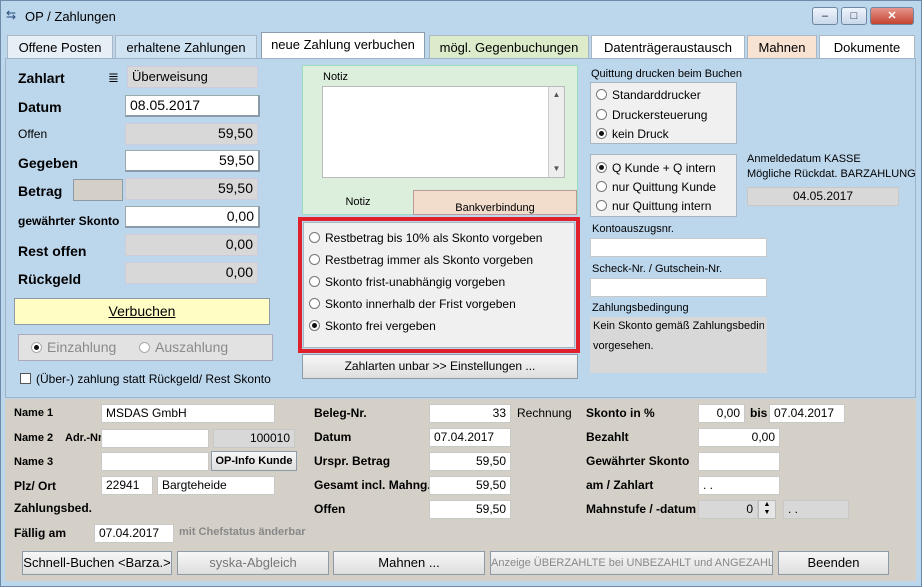  I want to click on zahlart-label: Zahlart, so click(41, 78).